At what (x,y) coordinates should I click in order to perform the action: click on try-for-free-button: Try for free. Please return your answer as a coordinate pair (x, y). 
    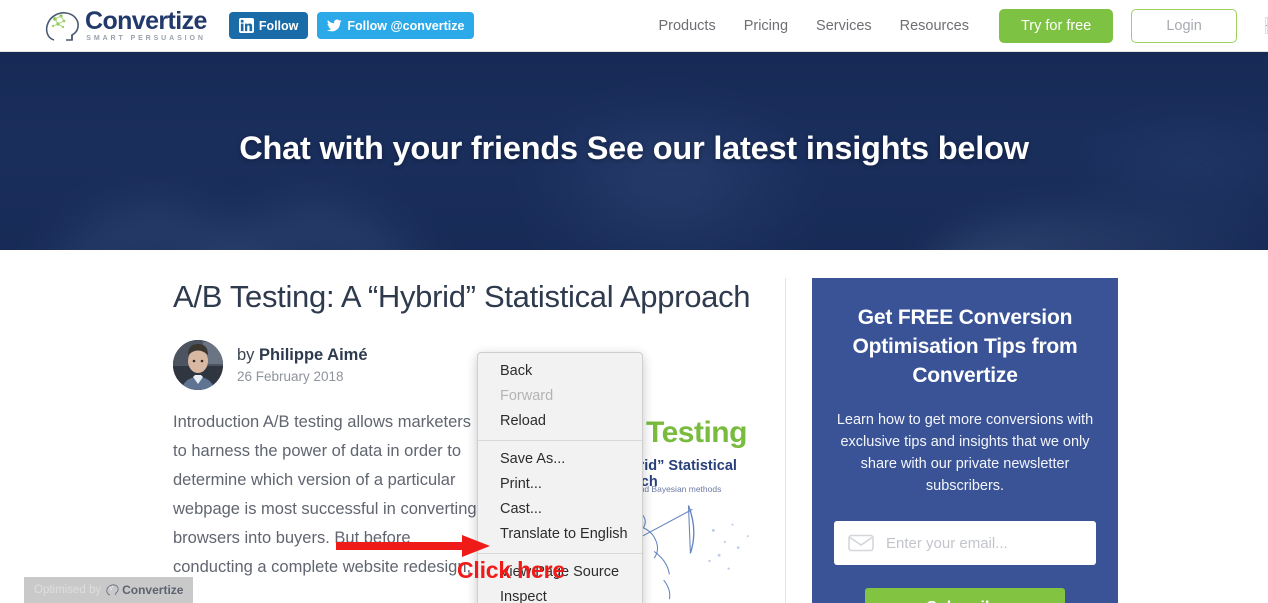
    Looking at the image, I should click on (1056, 25).